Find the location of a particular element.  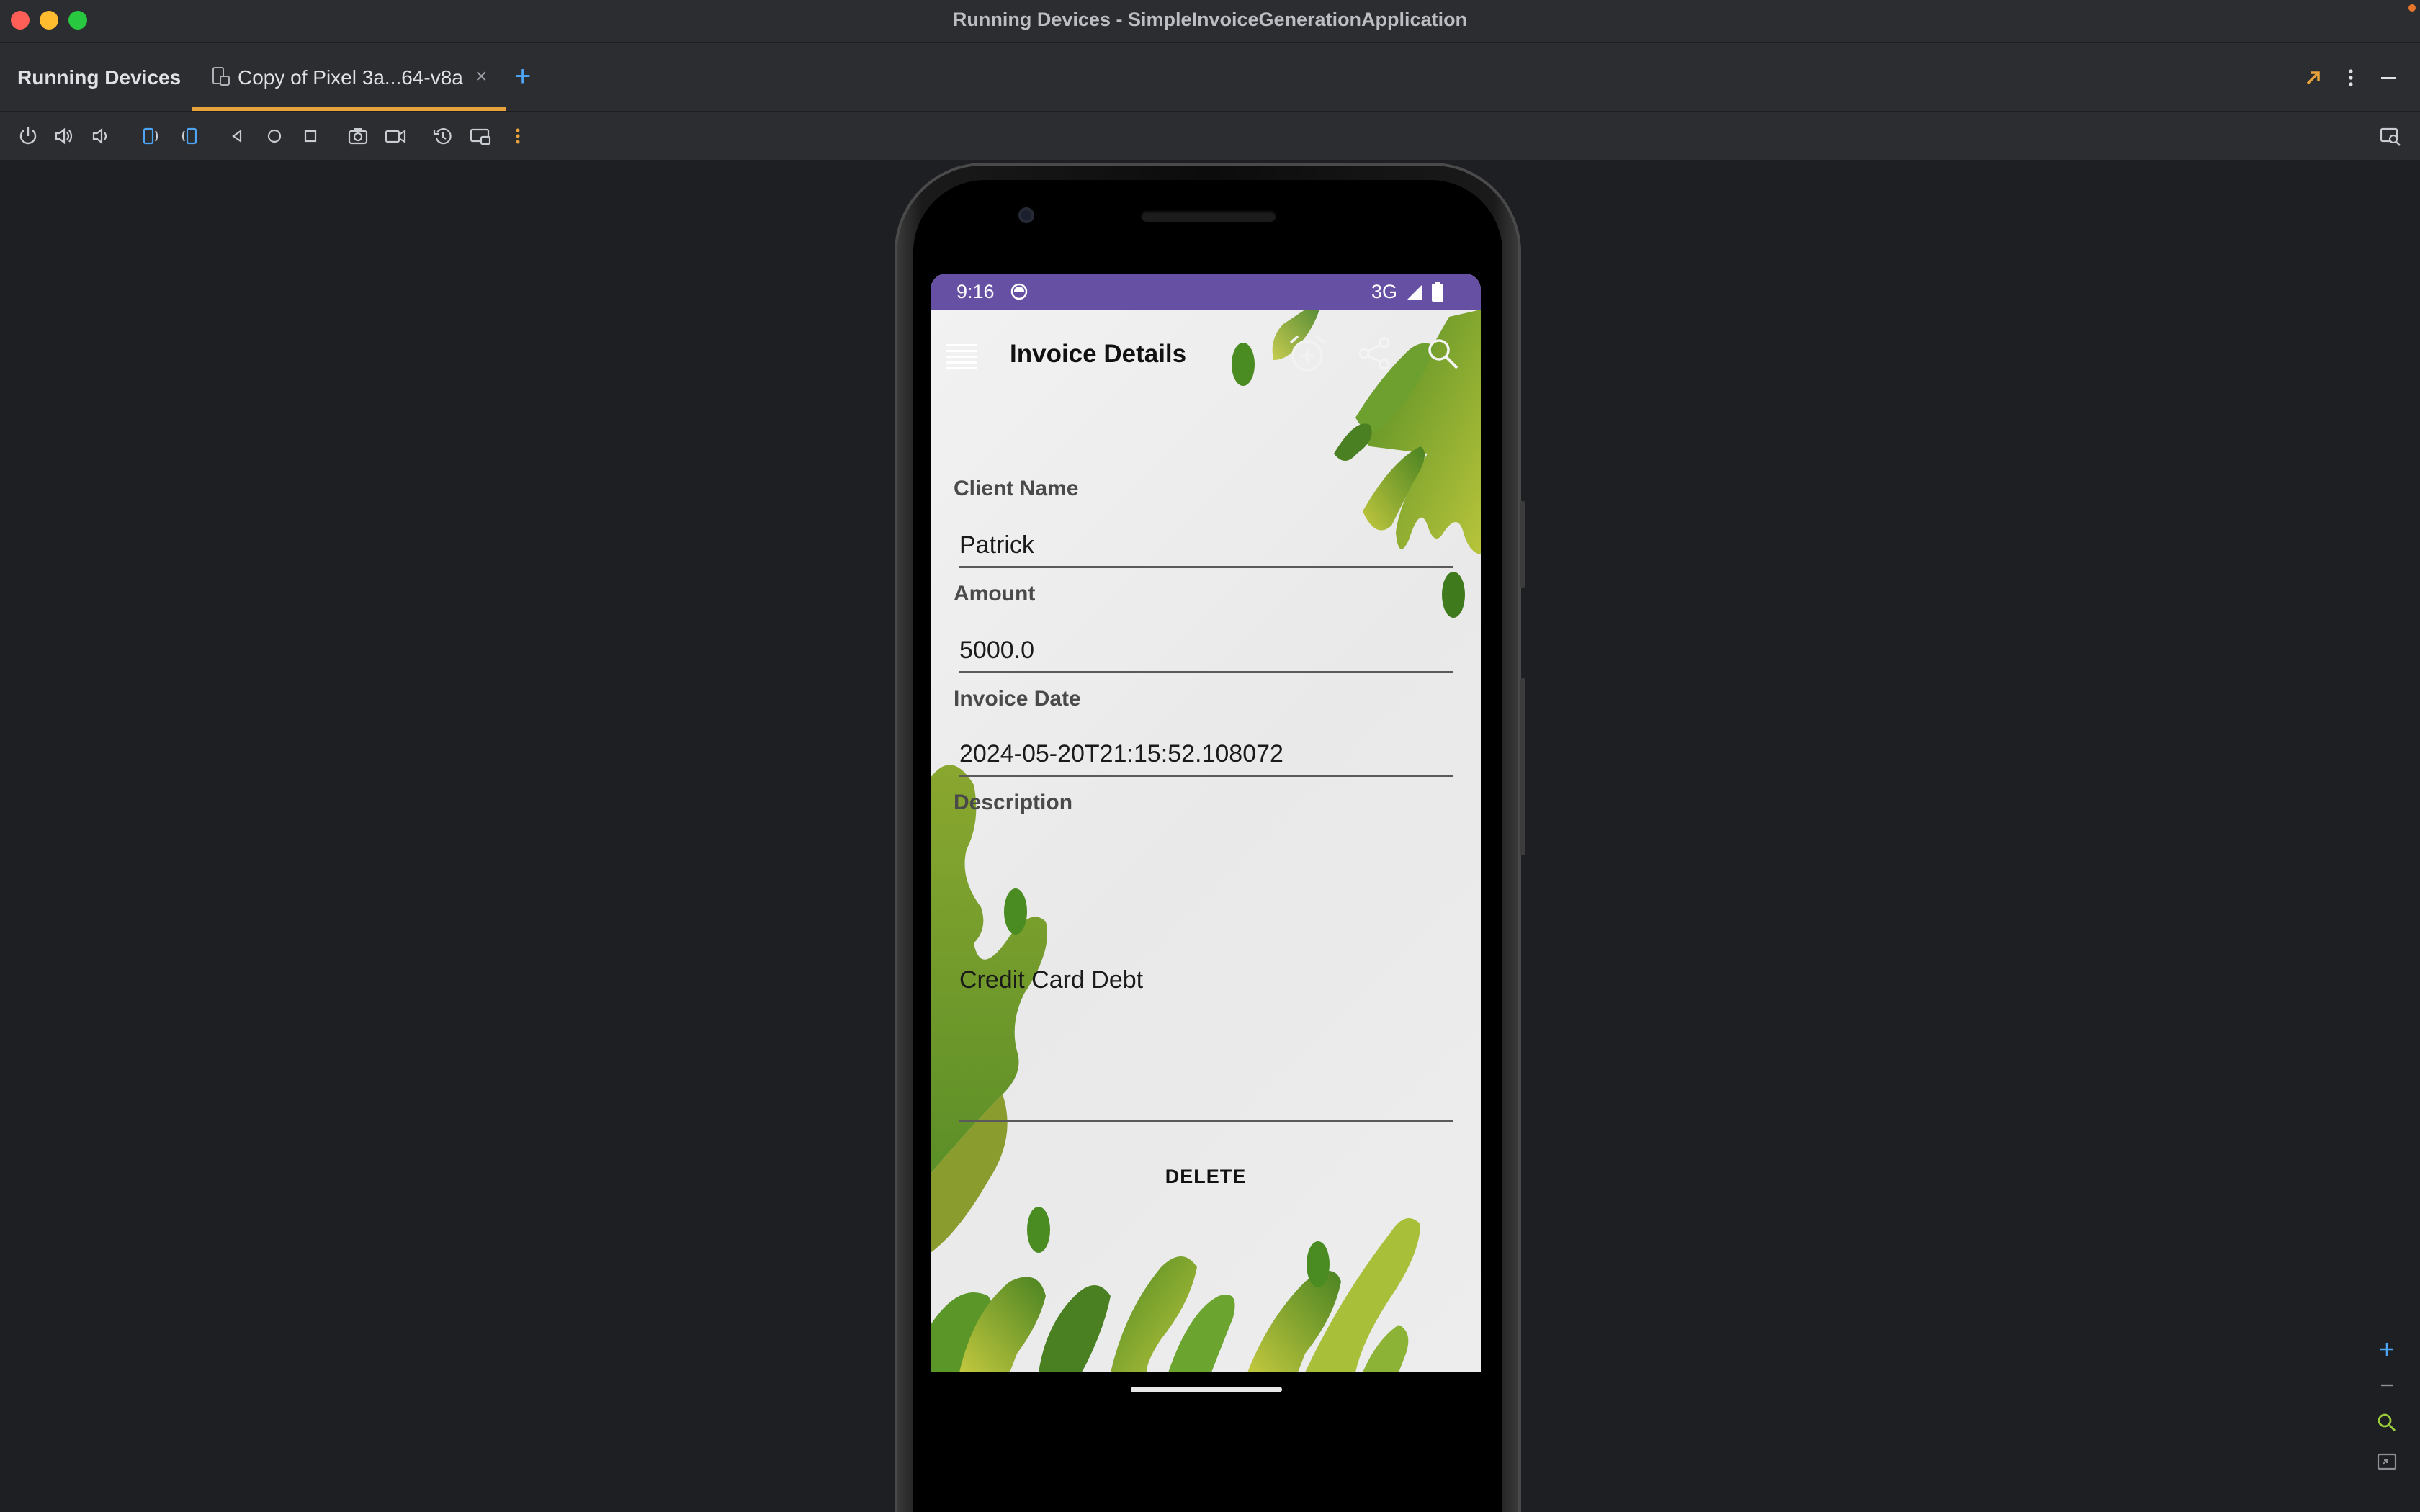

gesture-nav-handle is located at coordinates (1206, 1389).